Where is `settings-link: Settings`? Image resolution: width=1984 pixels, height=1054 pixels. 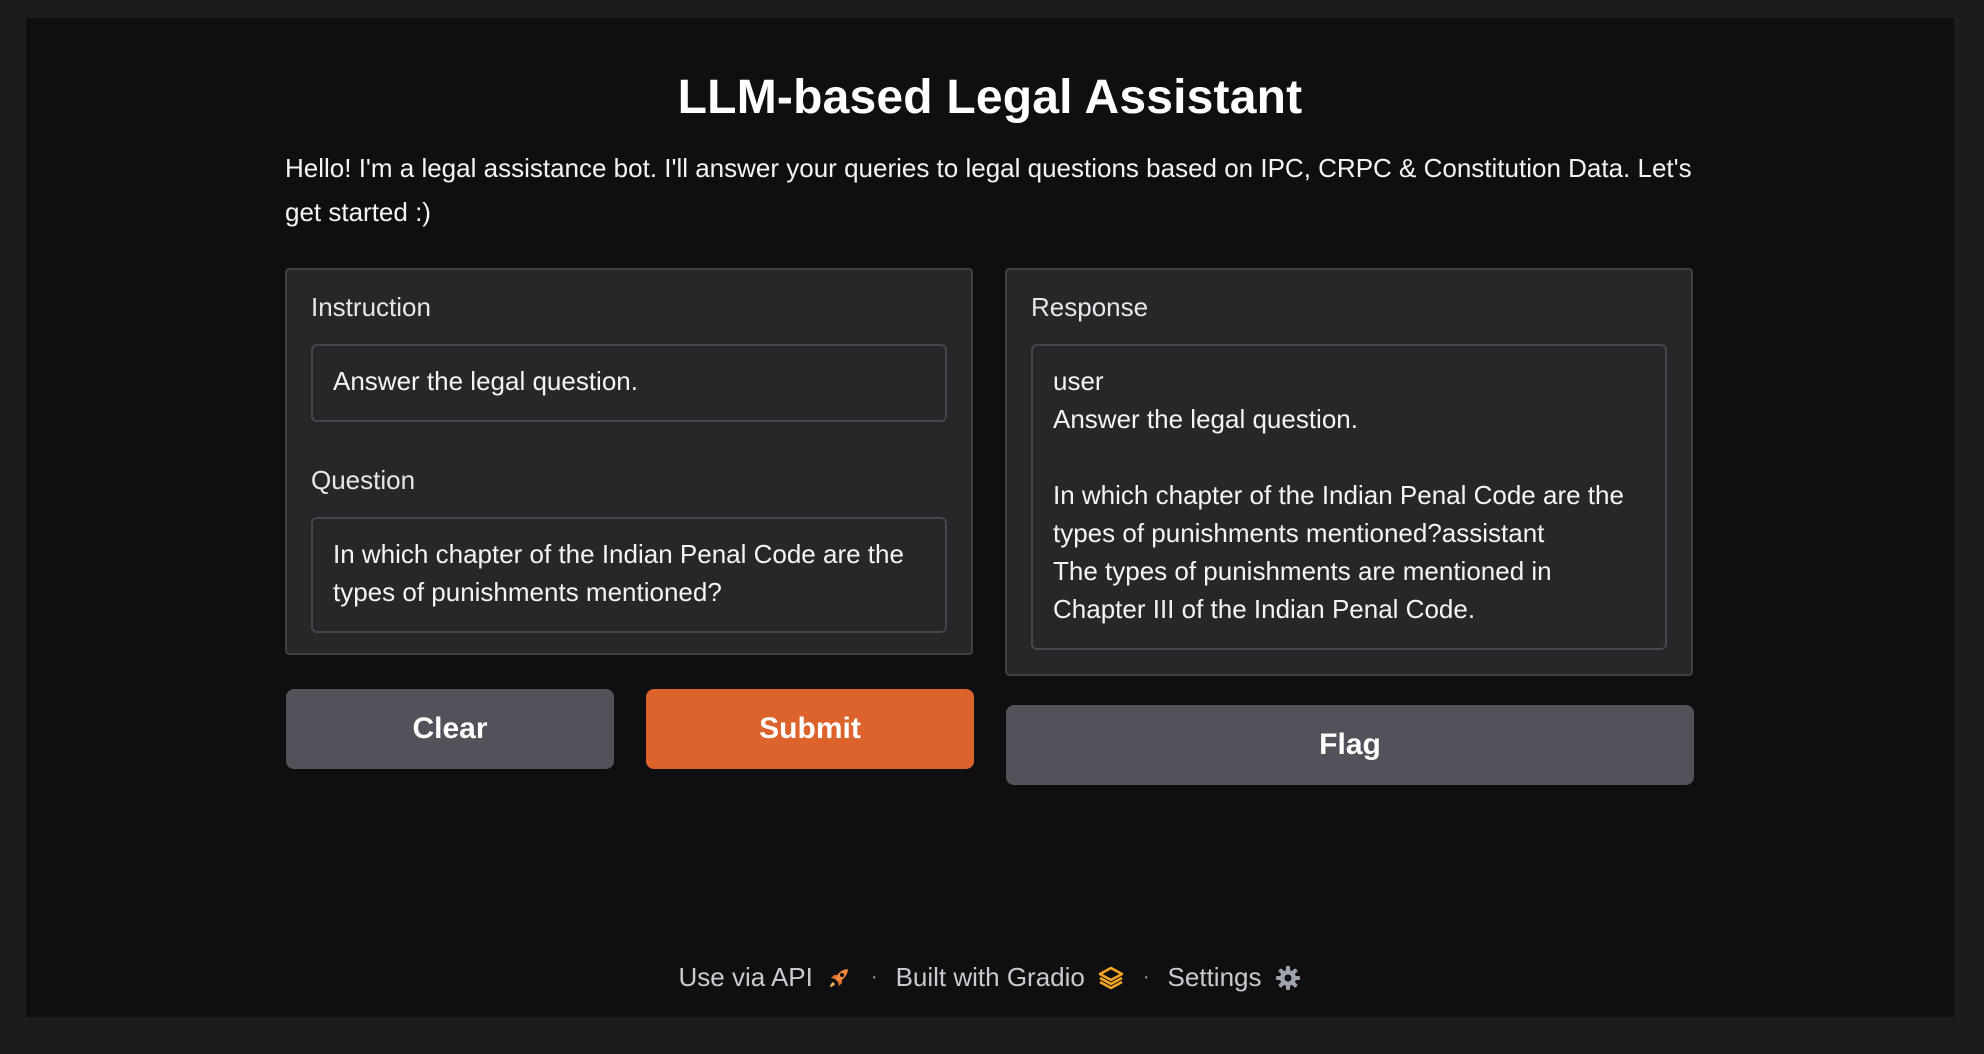
settings-link: Settings is located at coordinates (1235, 977).